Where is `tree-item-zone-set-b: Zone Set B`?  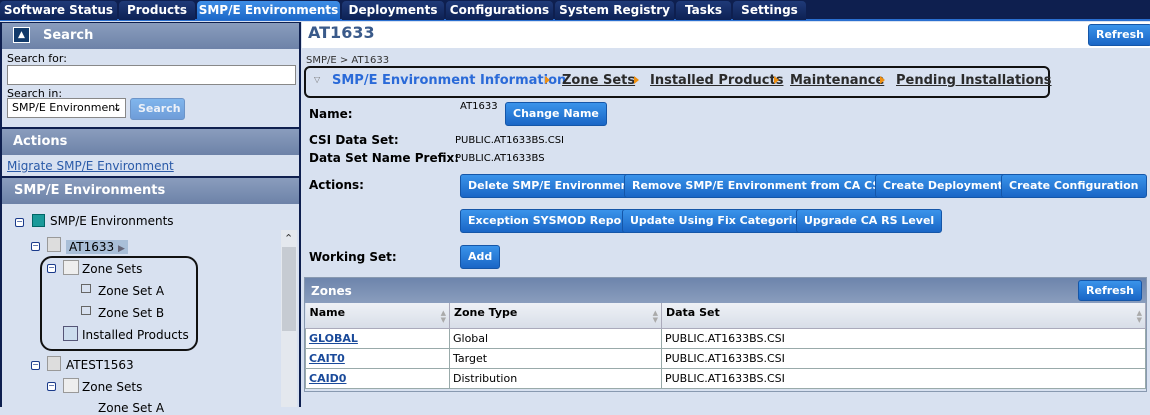 tree-item-zone-set-b: Zone Set B is located at coordinates (131, 313).